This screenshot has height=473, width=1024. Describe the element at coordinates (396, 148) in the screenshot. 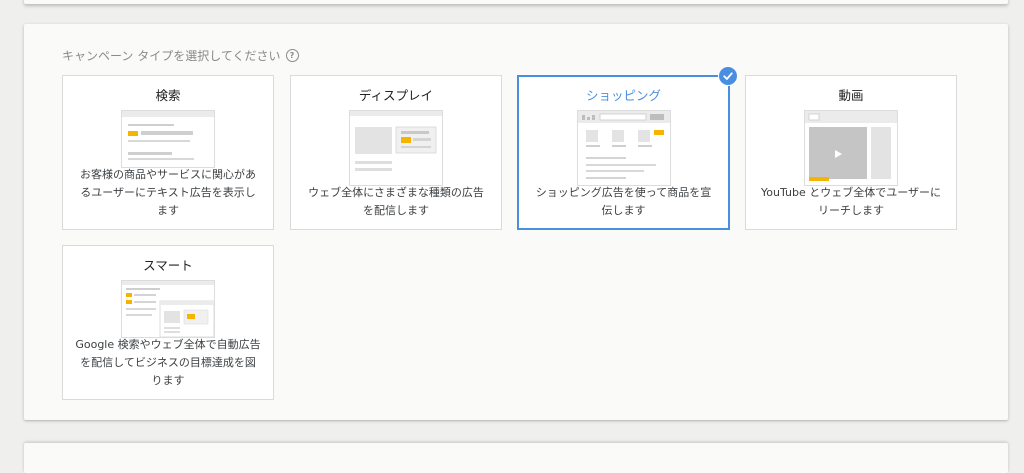

I see `display-ad-illustration-icon` at that location.